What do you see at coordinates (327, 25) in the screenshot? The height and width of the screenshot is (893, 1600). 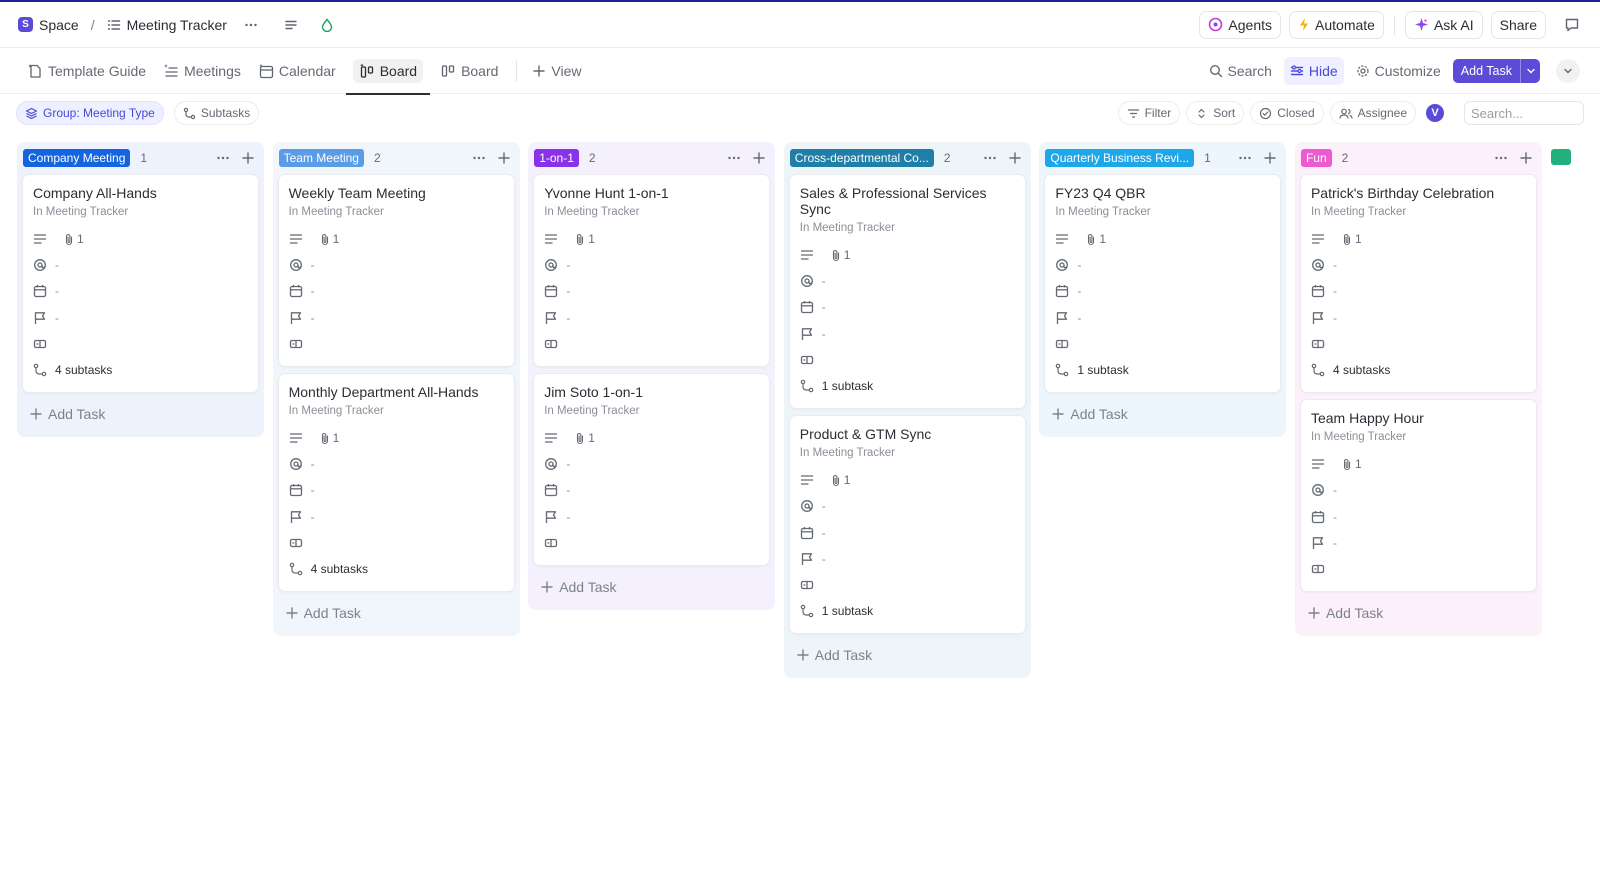 I see `drop-status-icon` at bounding box center [327, 25].